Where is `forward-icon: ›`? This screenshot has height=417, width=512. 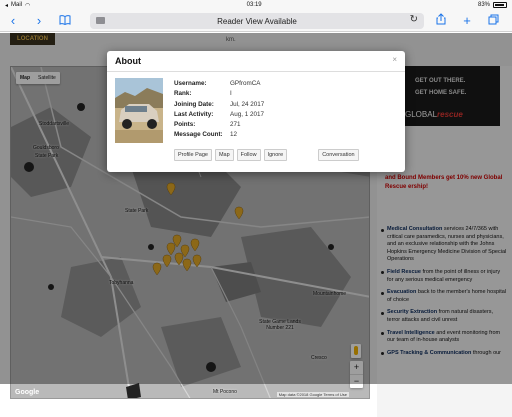 forward-icon: › is located at coordinates (39, 21).